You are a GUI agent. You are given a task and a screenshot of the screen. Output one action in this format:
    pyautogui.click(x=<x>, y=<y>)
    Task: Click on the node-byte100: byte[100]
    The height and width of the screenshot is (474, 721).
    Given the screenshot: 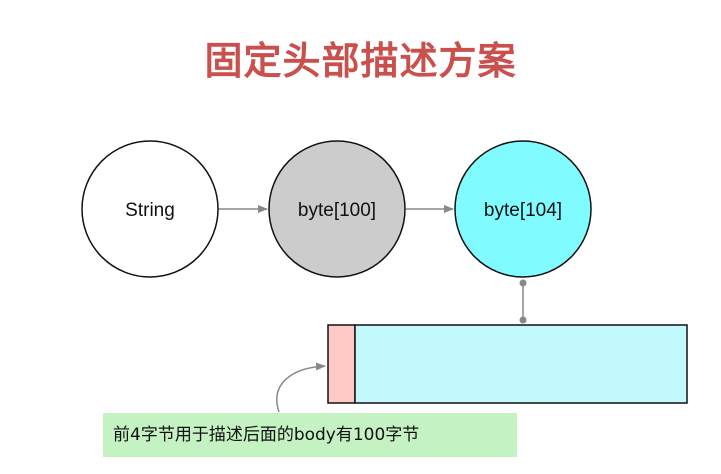 What is the action you would take?
    pyautogui.click(x=337, y=209)
    